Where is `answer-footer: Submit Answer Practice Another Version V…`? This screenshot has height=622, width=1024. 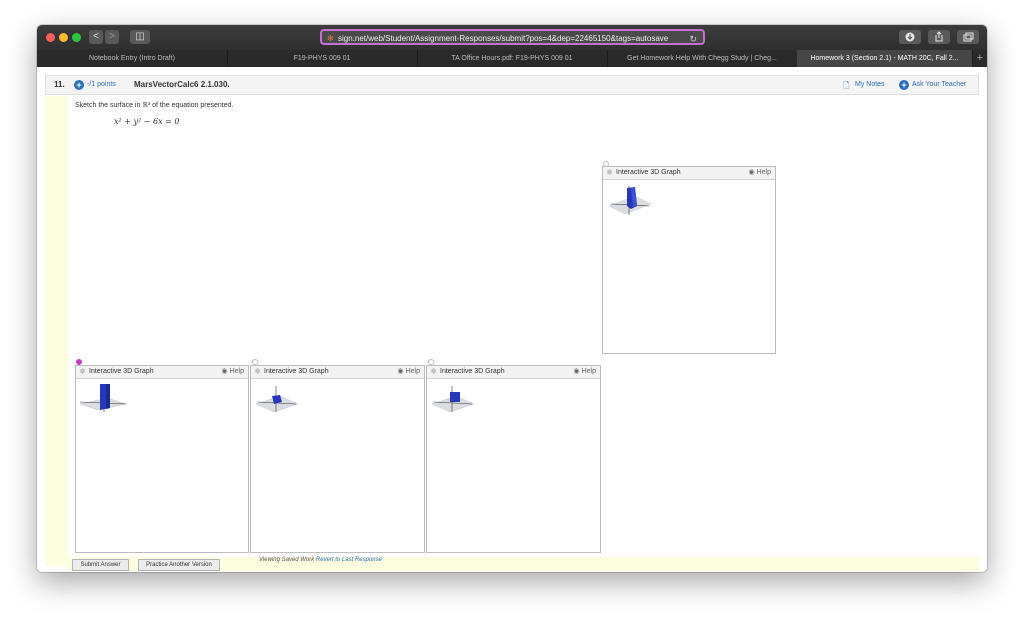
answer-footer: Submit Answer Practice Another Version V… is located at coordinates (523, 564).